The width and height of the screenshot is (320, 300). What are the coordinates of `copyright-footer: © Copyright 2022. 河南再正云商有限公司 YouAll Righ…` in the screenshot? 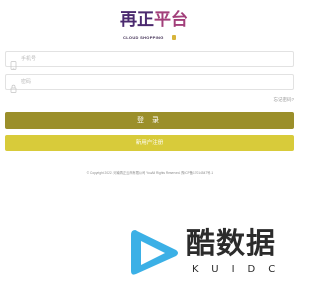 It's located at (150, 173).